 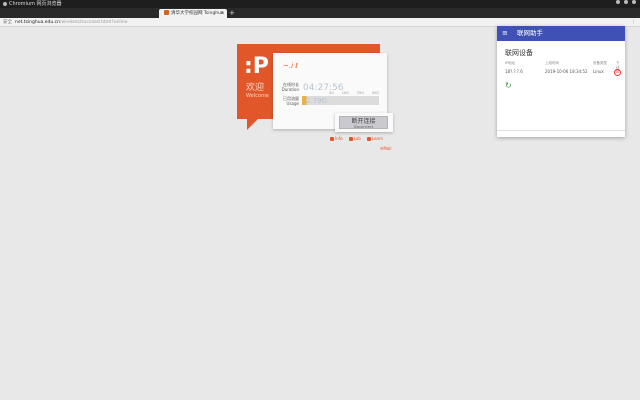 I want to click on info-link: Info, so click(x=336, y=138).